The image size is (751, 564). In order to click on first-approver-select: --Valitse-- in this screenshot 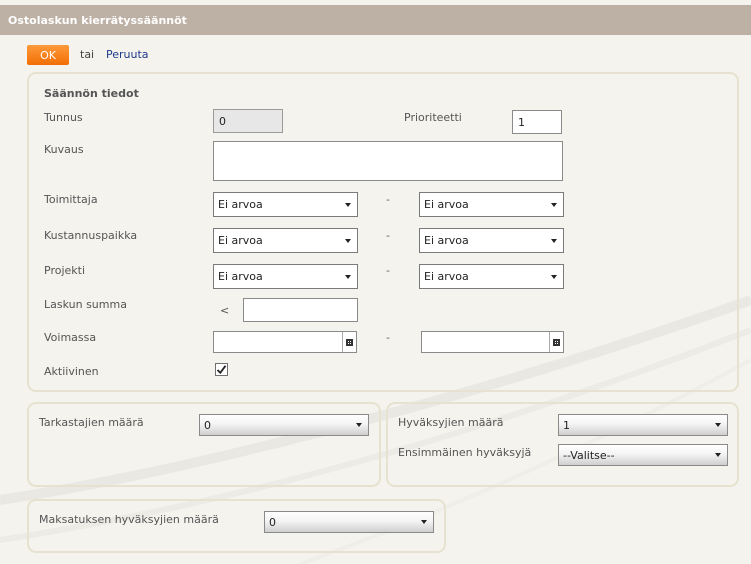, I will do `click(643, 455)`.